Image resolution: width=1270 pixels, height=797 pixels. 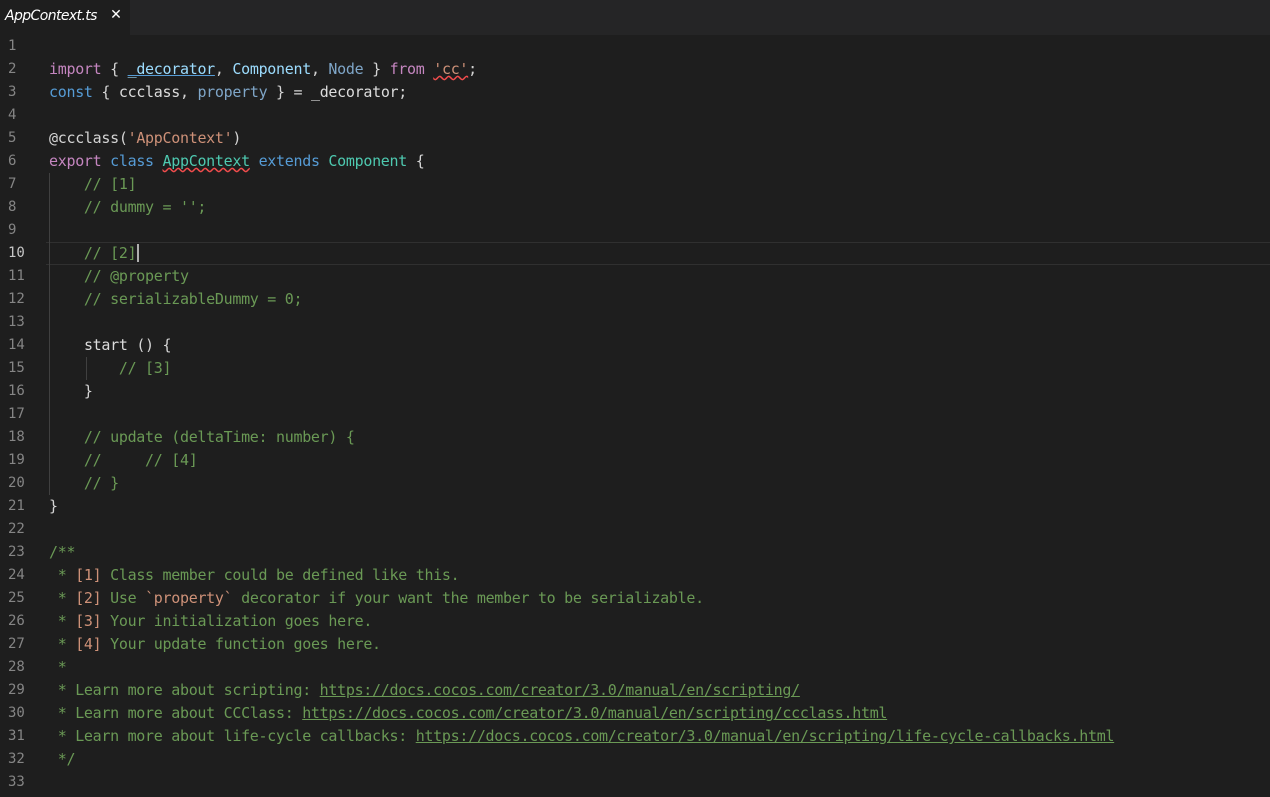 What do you see at coordinates (88, 621) in the screenshot?
I see `token: [3]` at bounding box center [88, 621].